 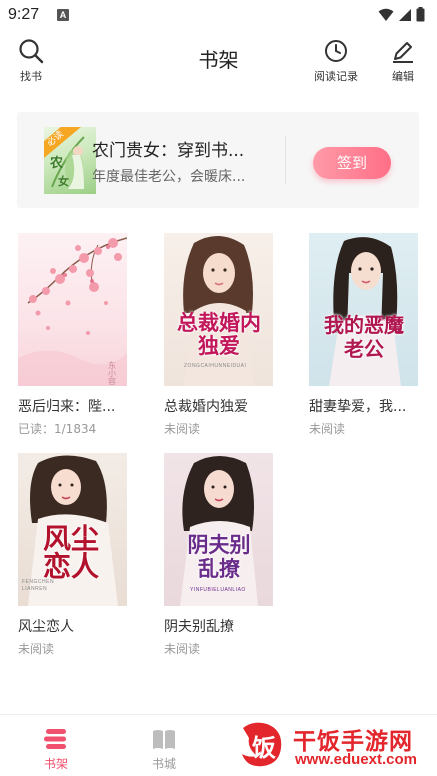 What do you see at coordinates (218, 15) in the screenshot?
I see `status-bar: 9:27 A` at bounding box center [218, 15].